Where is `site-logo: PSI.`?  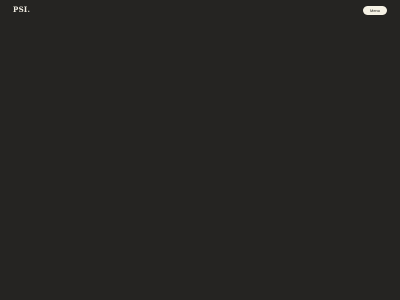
site-logo: PSI. is located at coordinates (21, 10).